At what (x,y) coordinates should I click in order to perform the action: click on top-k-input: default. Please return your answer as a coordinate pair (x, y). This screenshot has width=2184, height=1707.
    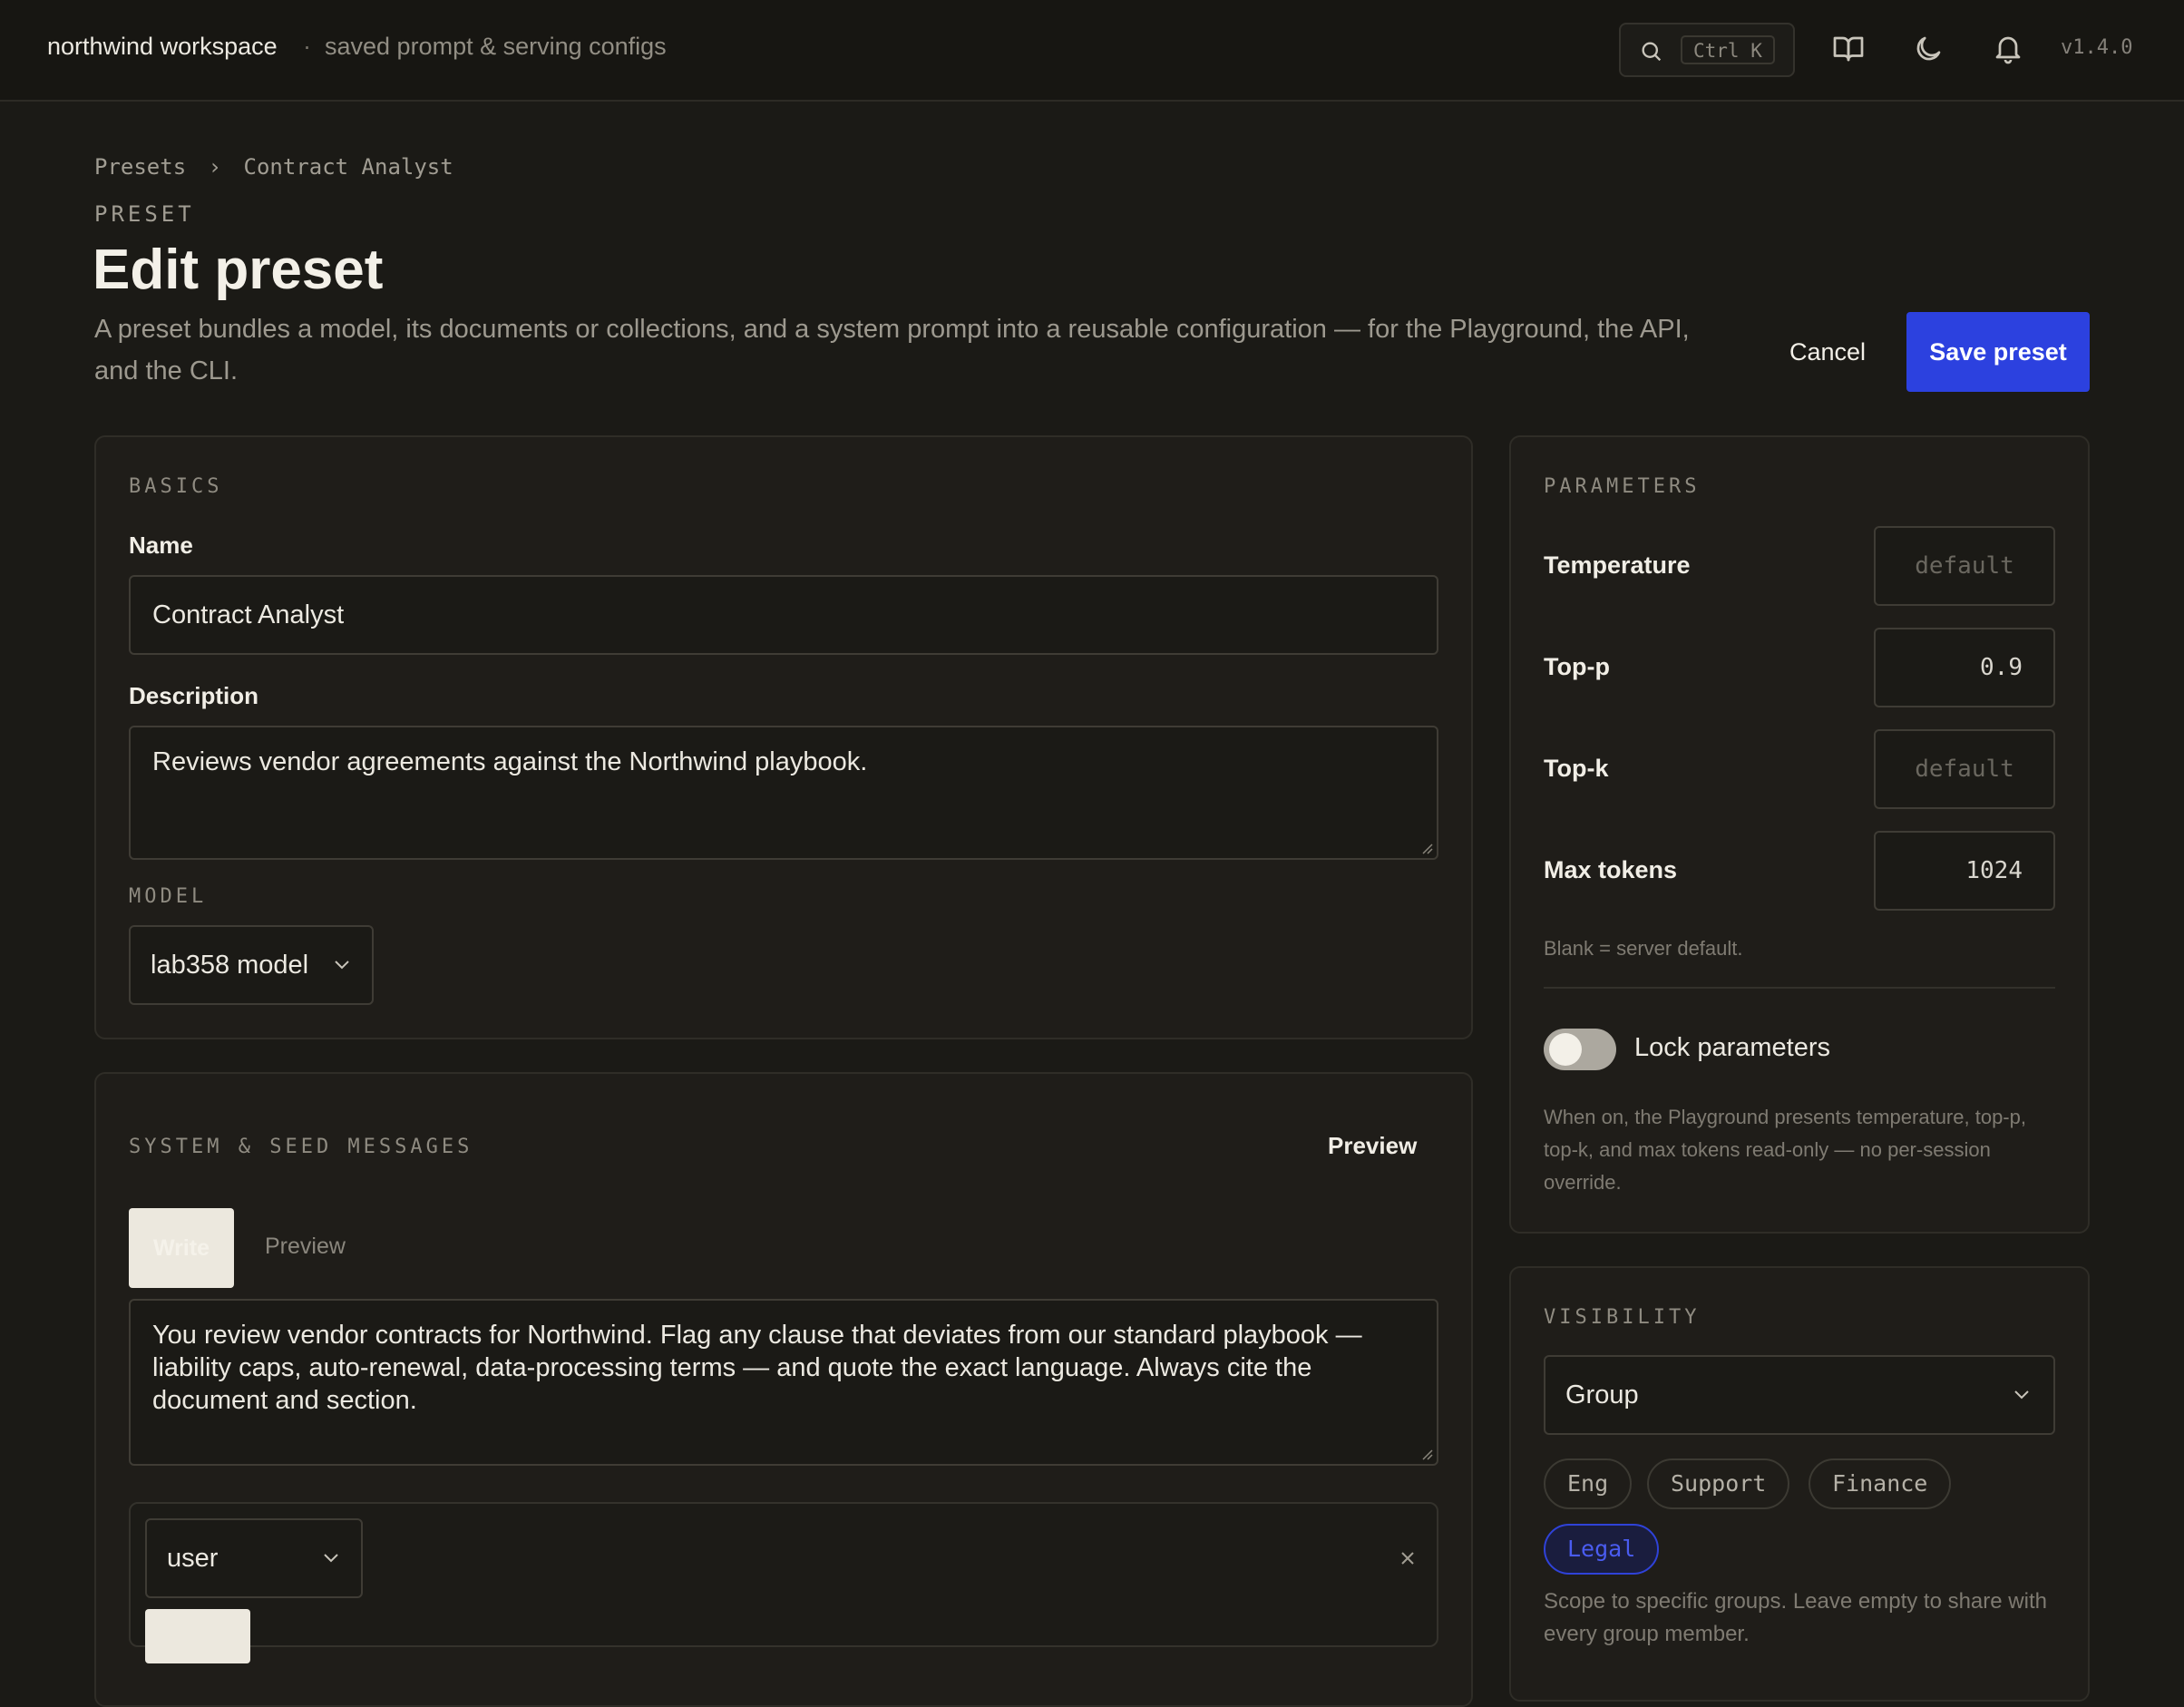
    Looking at the image, I should click on (1964, 769).